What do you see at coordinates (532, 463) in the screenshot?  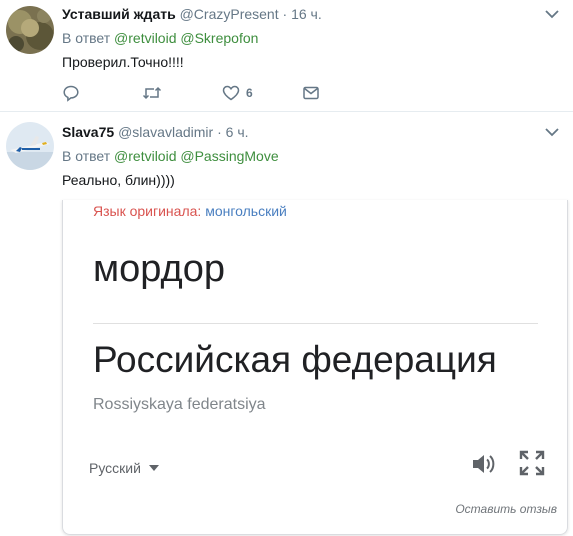 I see `fullscreen-icon` at bounding box center [532, 463].